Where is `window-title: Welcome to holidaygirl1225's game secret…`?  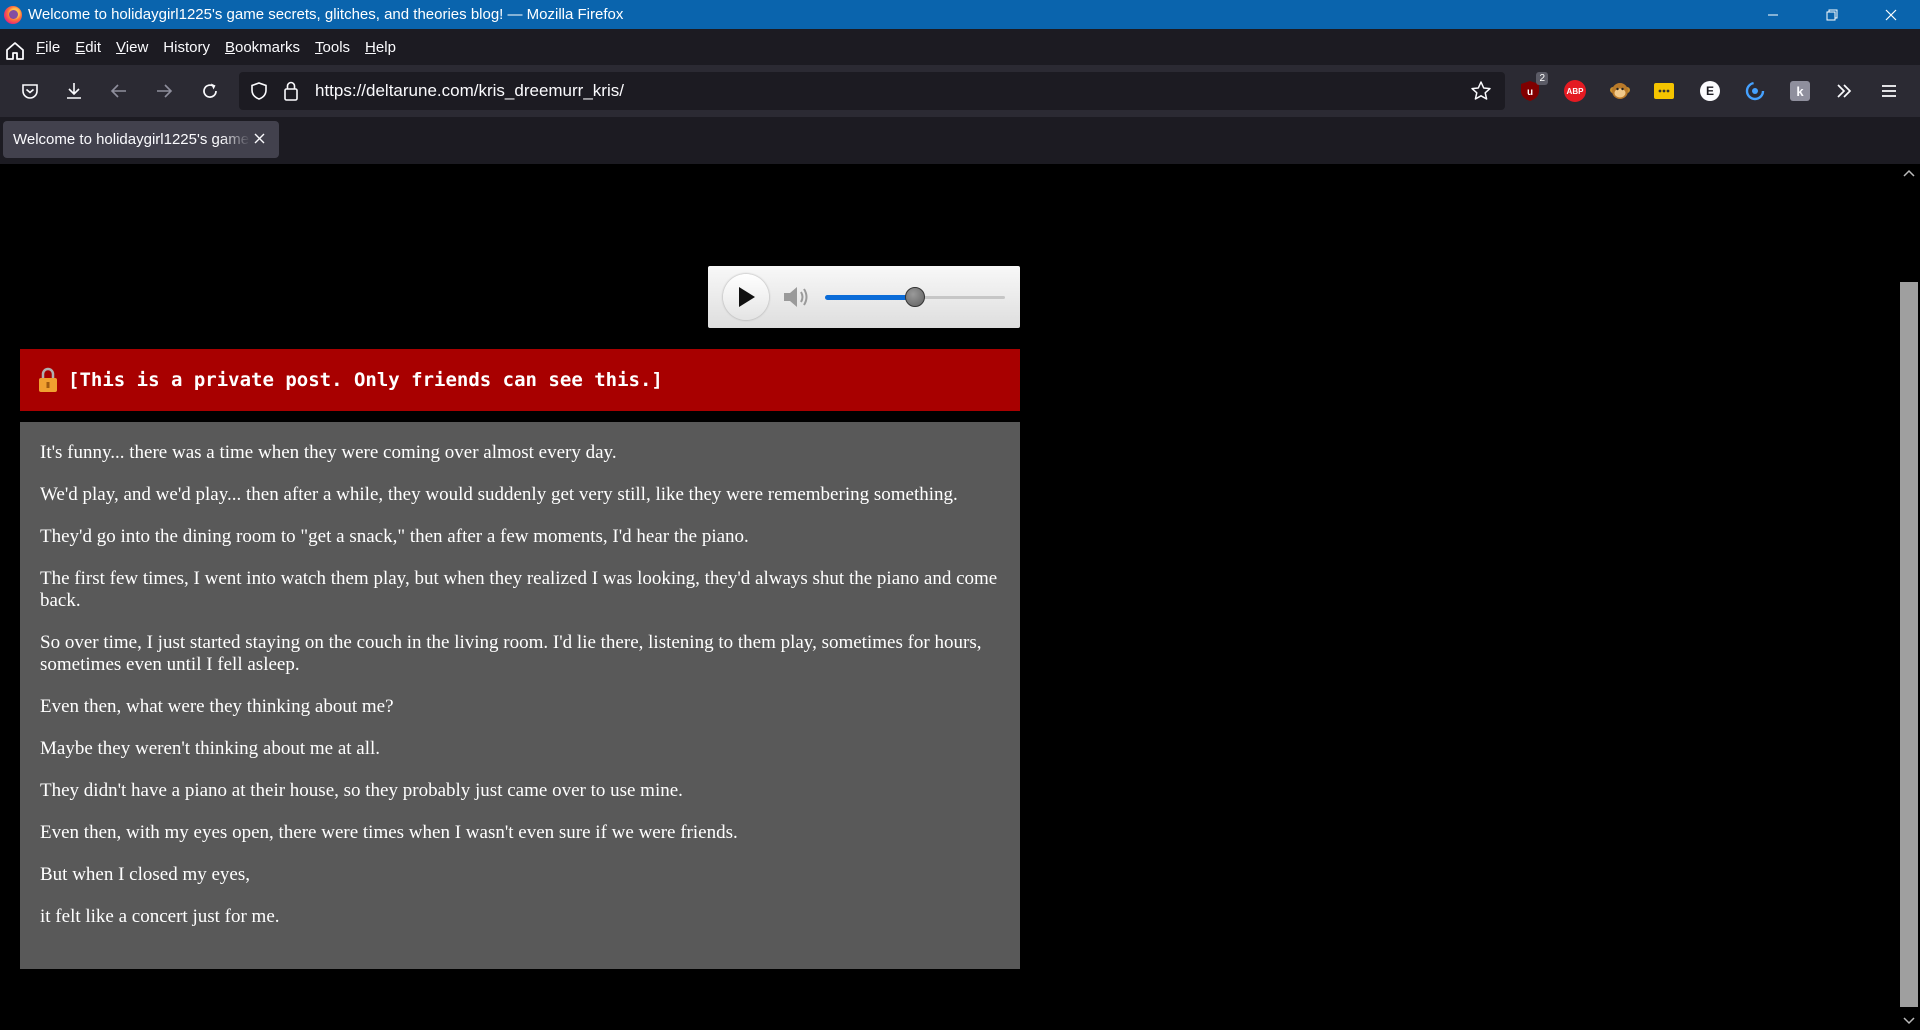 window-title: Welcome to holidaygirl1225's game secret… is located at coordinates (326, 14).